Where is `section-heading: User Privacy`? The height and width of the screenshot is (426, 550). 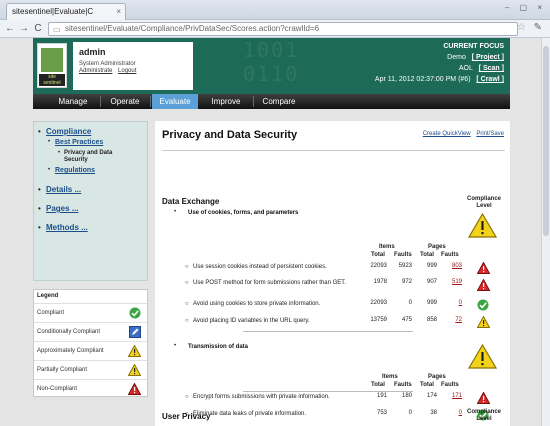 section-heading: User Privacy is located at coordinates (186, 416).